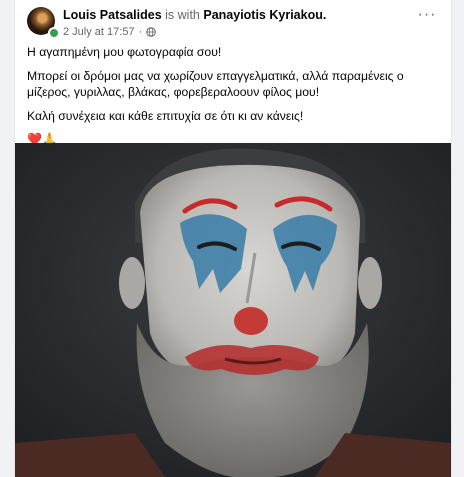  Describe the element at coordinates (427, 17) in the screenshot. I see `more-options-icon: ···` at that location.